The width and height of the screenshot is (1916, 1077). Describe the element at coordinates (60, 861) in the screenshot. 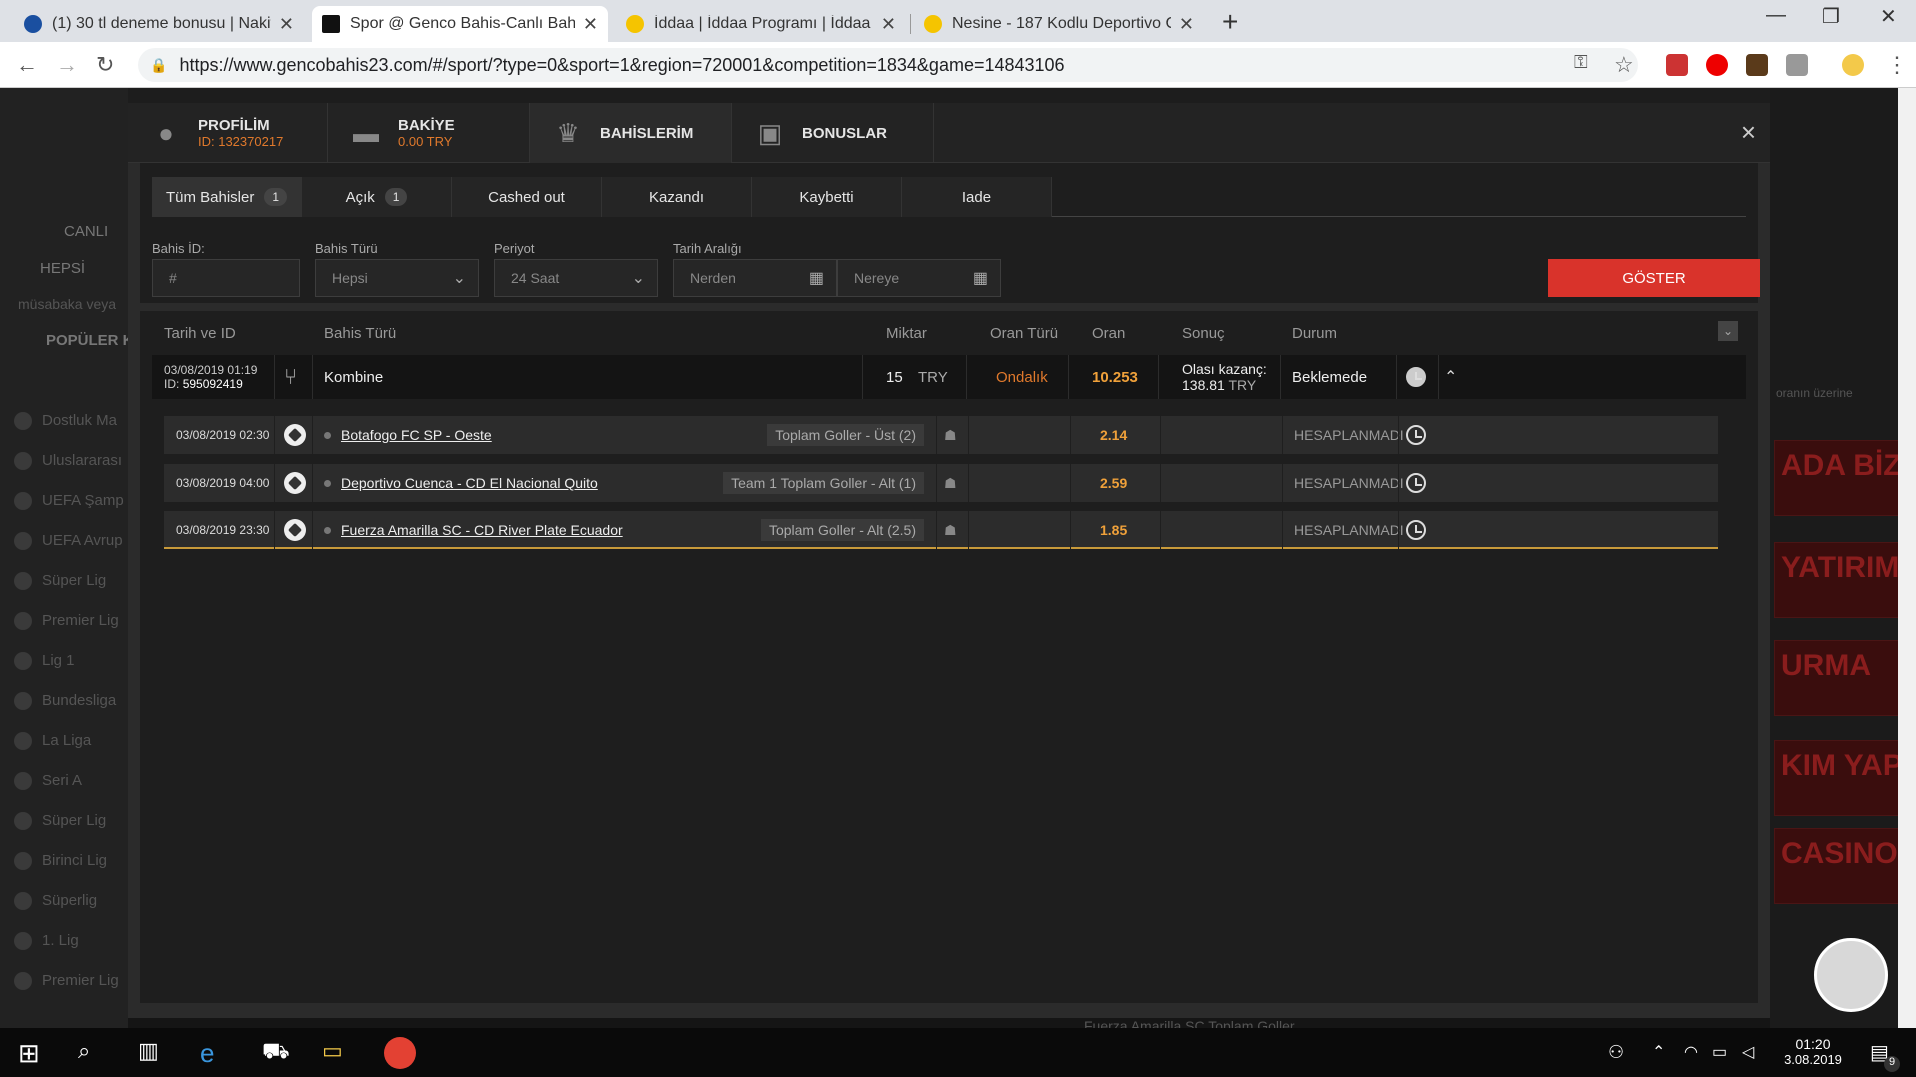

I see `sidebar-league-item: Birinci Lig` at that location.